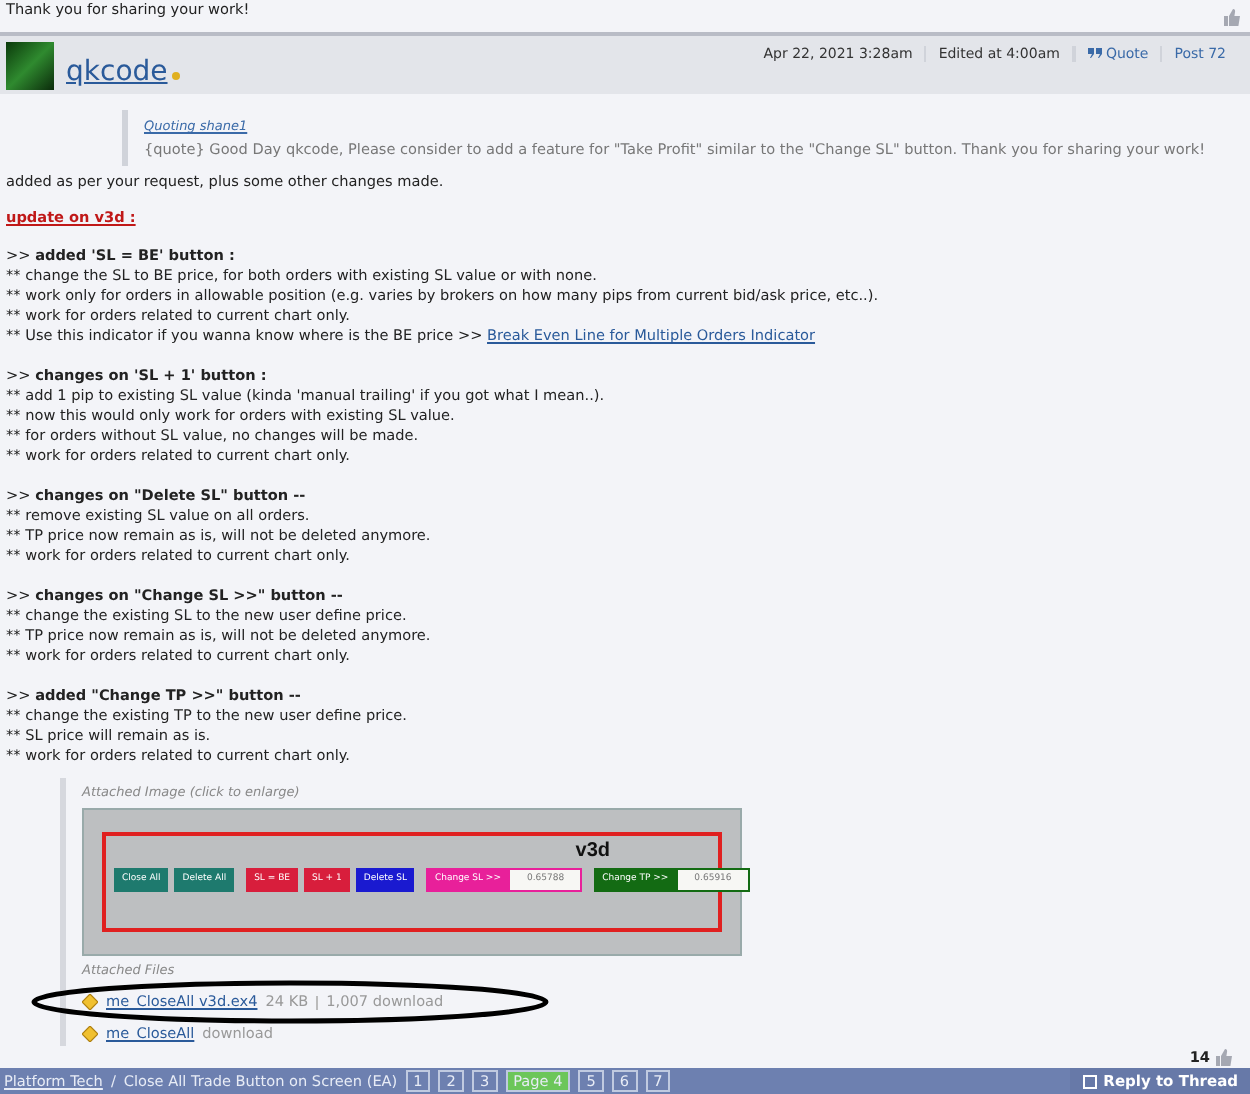 Image resolution: width=1250 pixels, height=1094 pixels. I want to click on quote-icon, so click(1094, 53).